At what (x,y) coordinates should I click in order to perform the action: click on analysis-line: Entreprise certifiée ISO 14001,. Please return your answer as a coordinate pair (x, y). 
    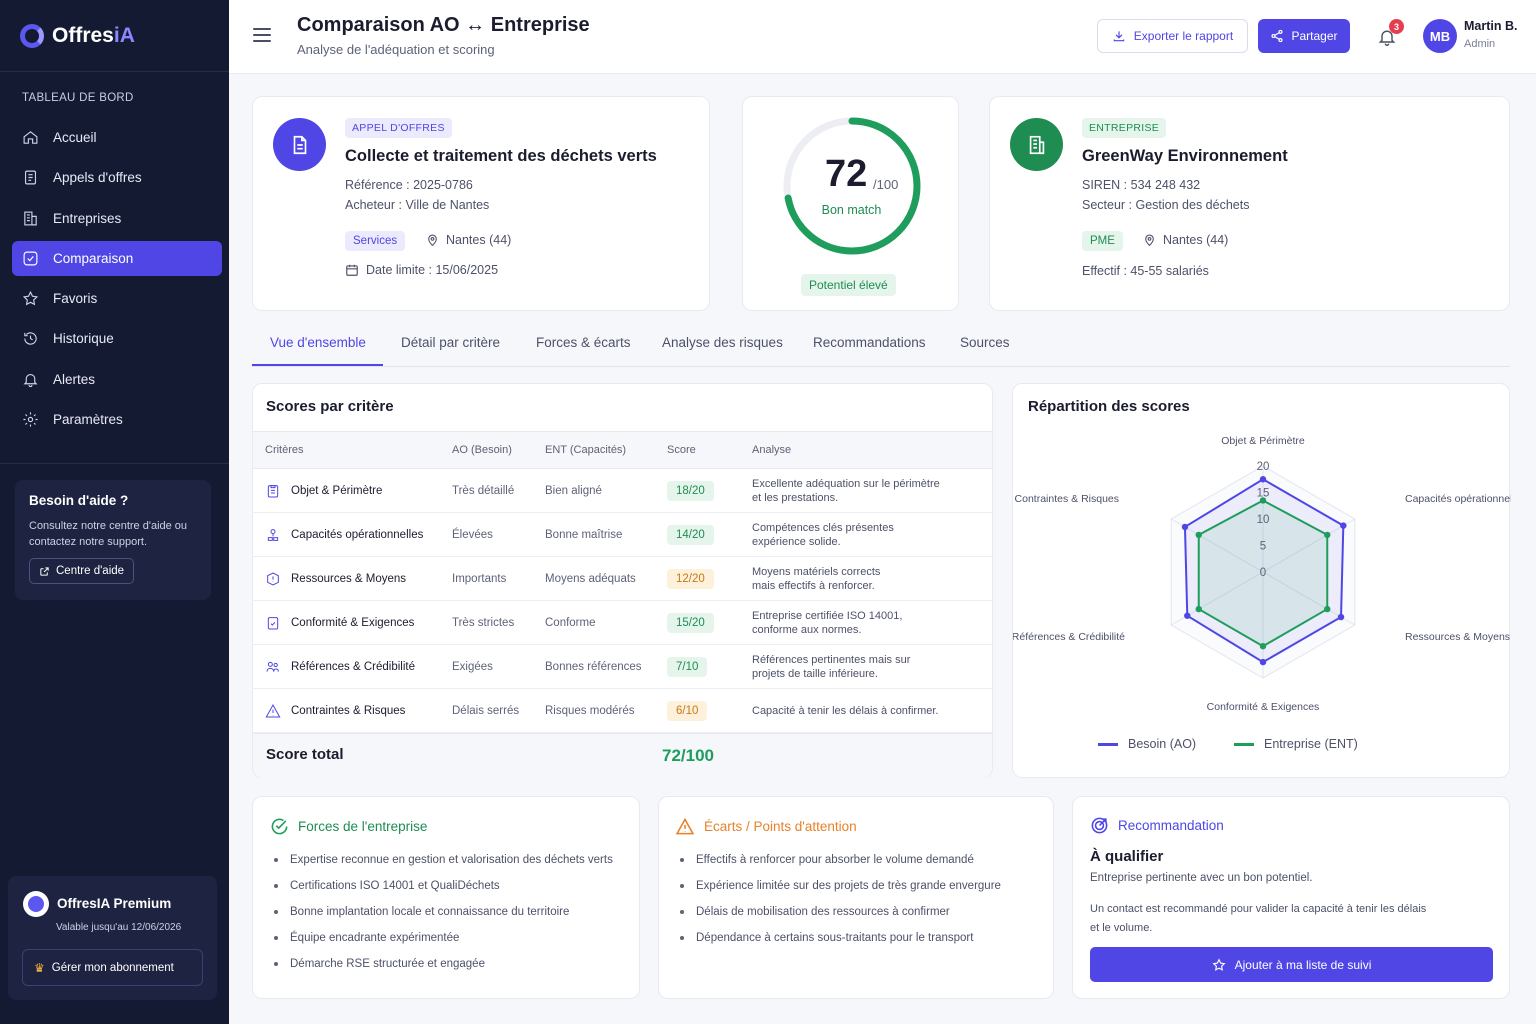
    Looking at the image, I should click on (827, 615).